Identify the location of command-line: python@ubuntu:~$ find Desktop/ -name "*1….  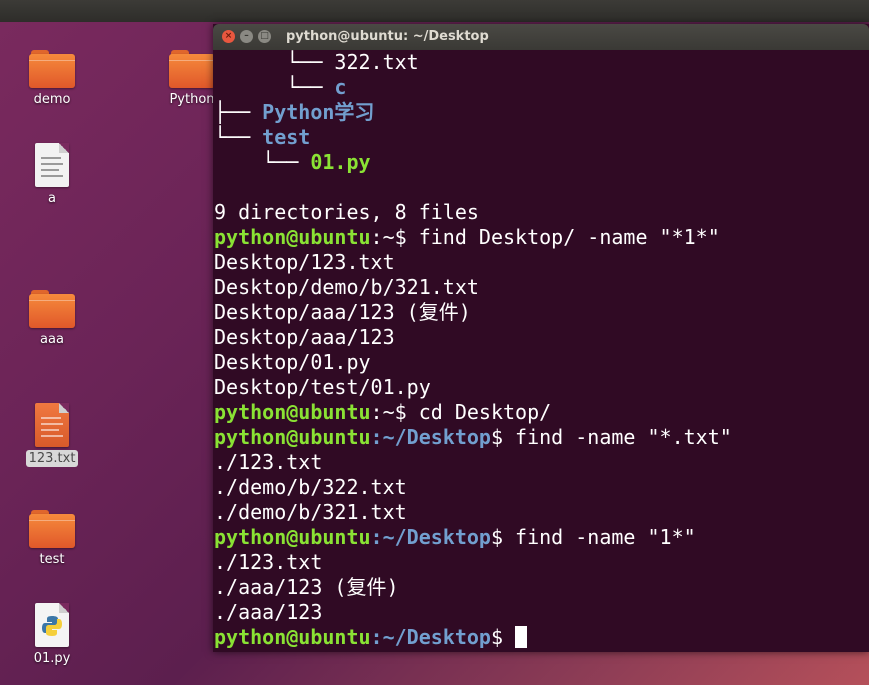
(467, 237).